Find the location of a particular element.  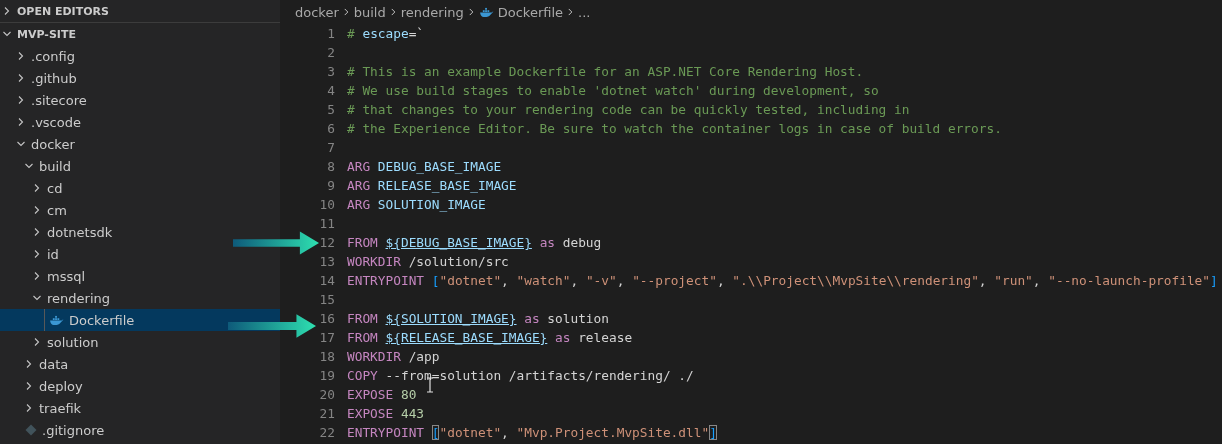

line-number: 15 is located at coordinates (327, 299).